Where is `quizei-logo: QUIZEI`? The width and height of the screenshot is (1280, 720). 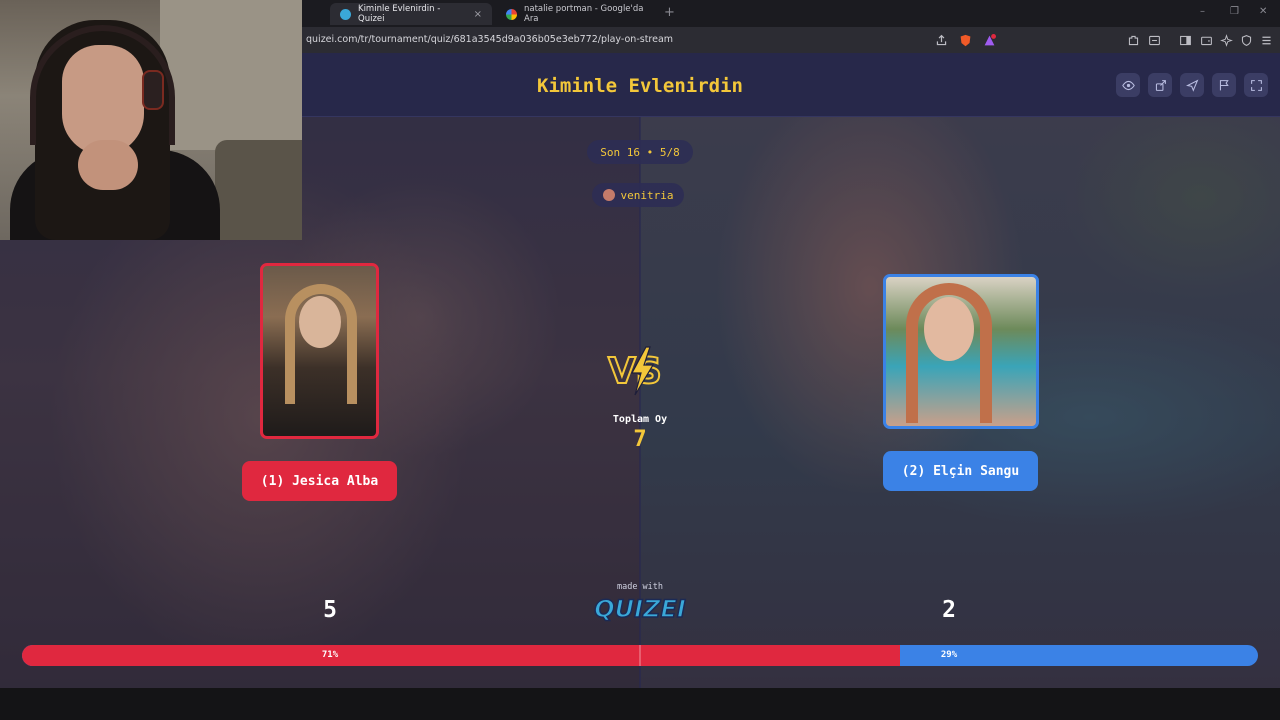 quizei-logo: QUIZEI is located at coordinates (640, 608).